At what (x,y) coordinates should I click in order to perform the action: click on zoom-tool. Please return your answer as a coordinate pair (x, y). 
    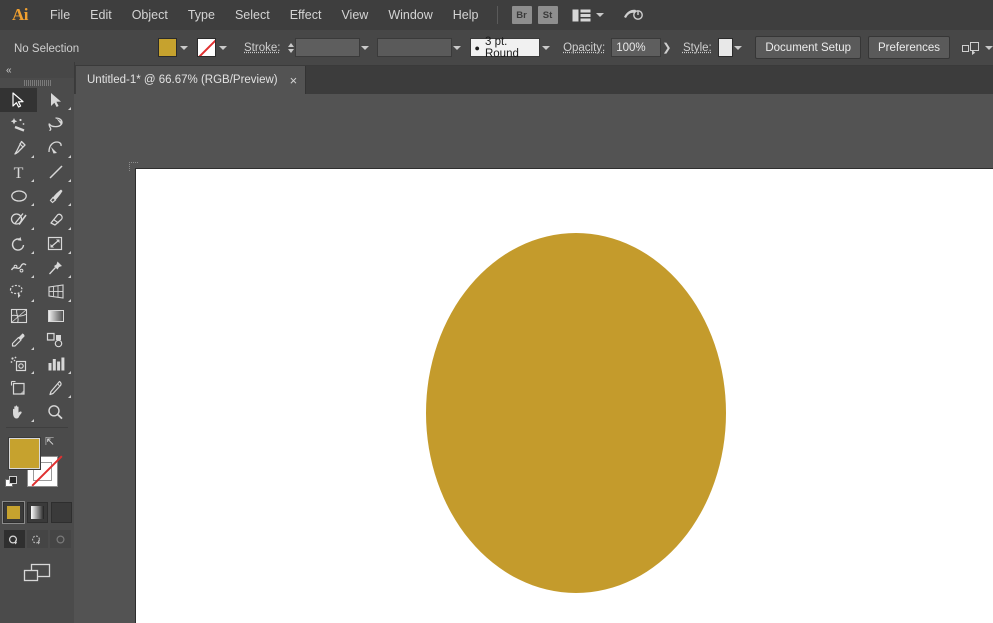
    Looking at the image, I should click on (55, 412).